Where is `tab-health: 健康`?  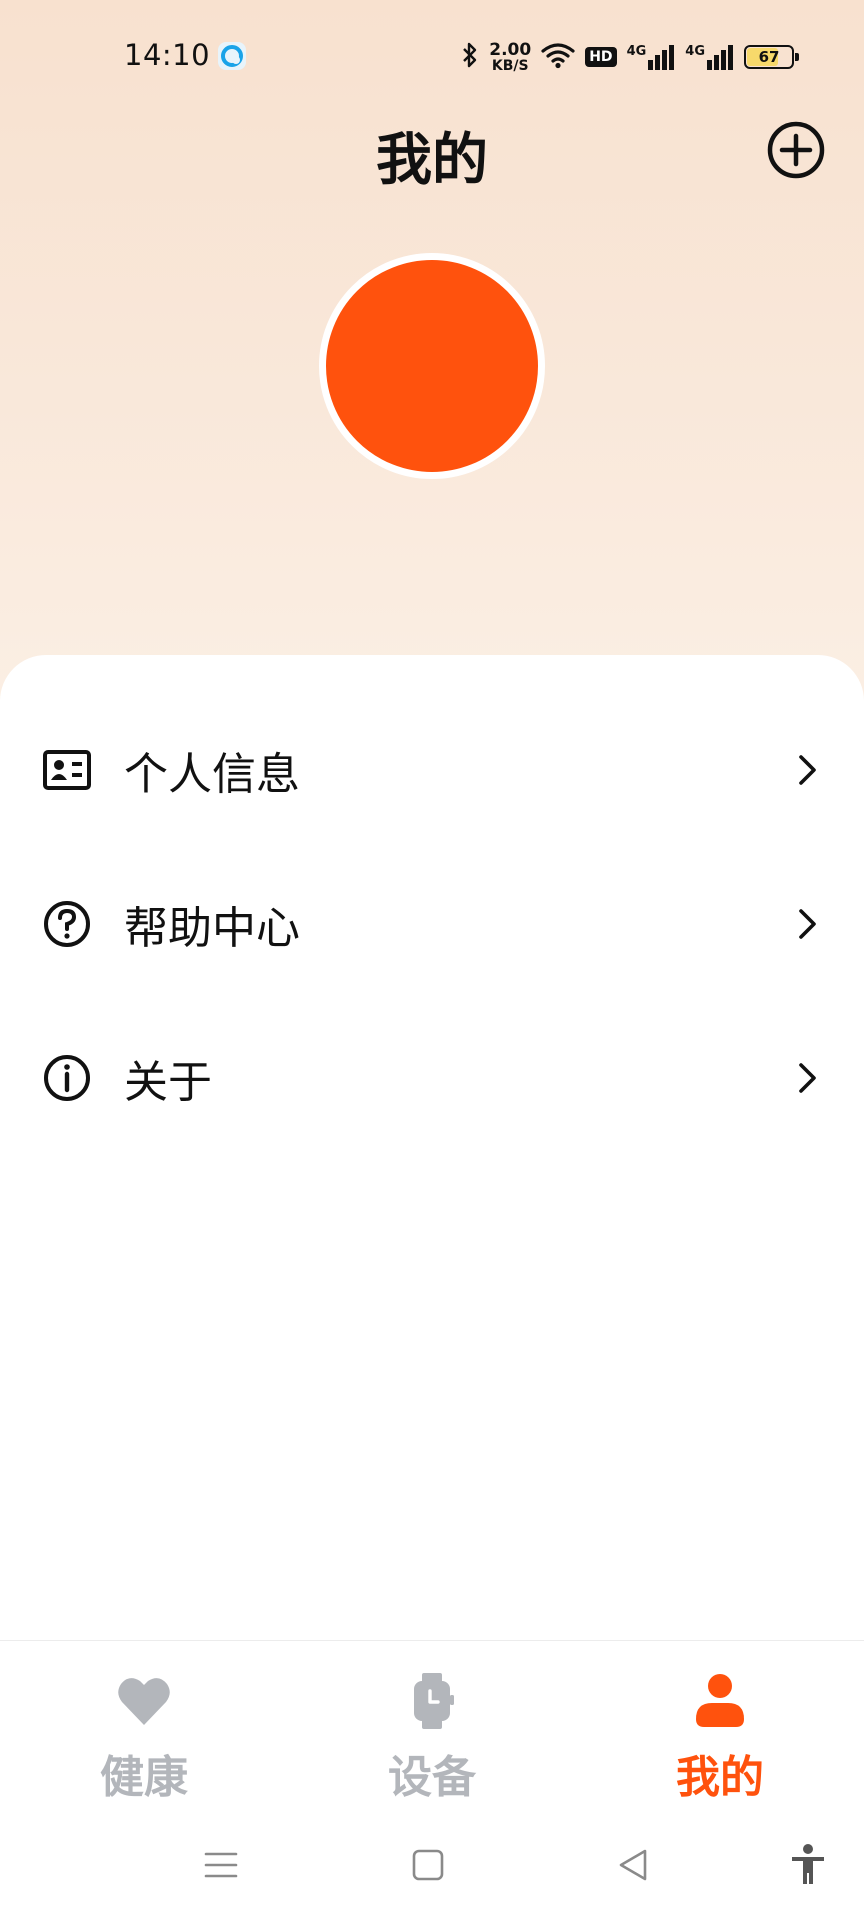
tab-health: 健康 is located at coordinates (144, 1726).